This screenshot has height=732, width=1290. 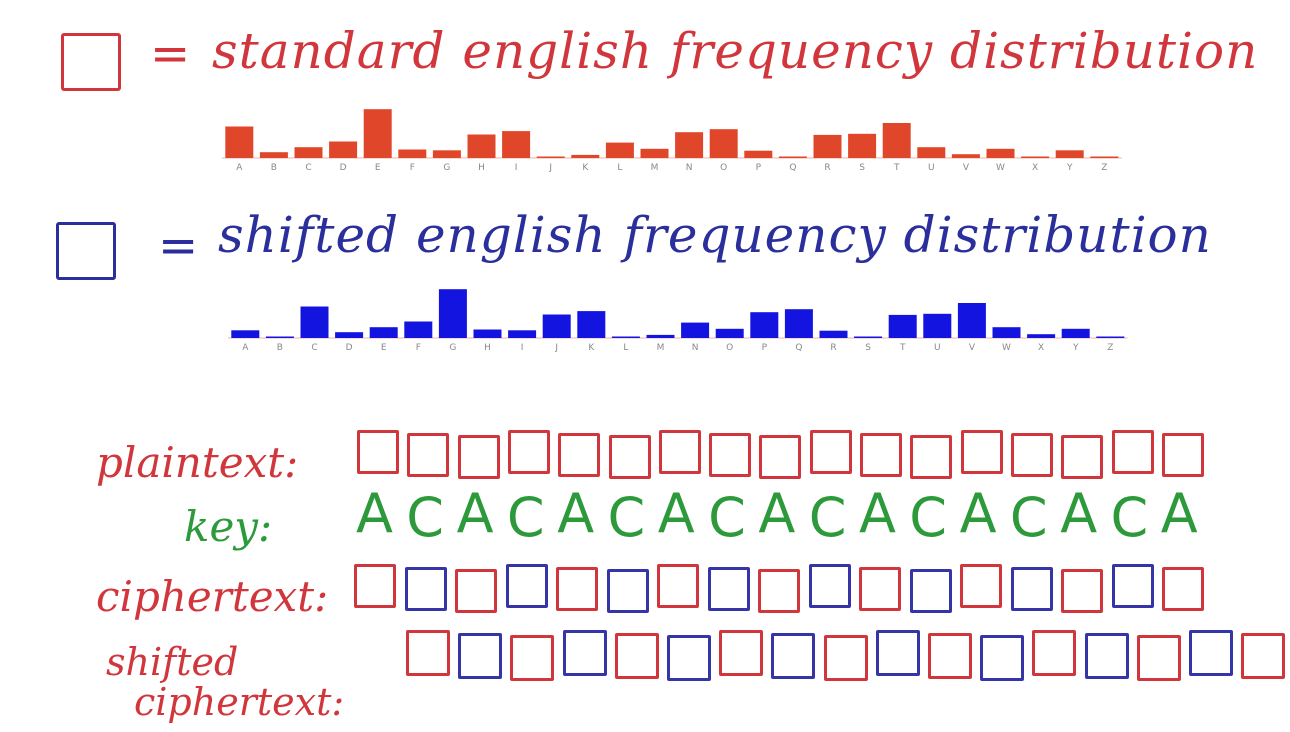 What do you see at coordinates (550, 168) in the screenshot?
I see `tick-label-j: J` at bounding box center [550, 168].